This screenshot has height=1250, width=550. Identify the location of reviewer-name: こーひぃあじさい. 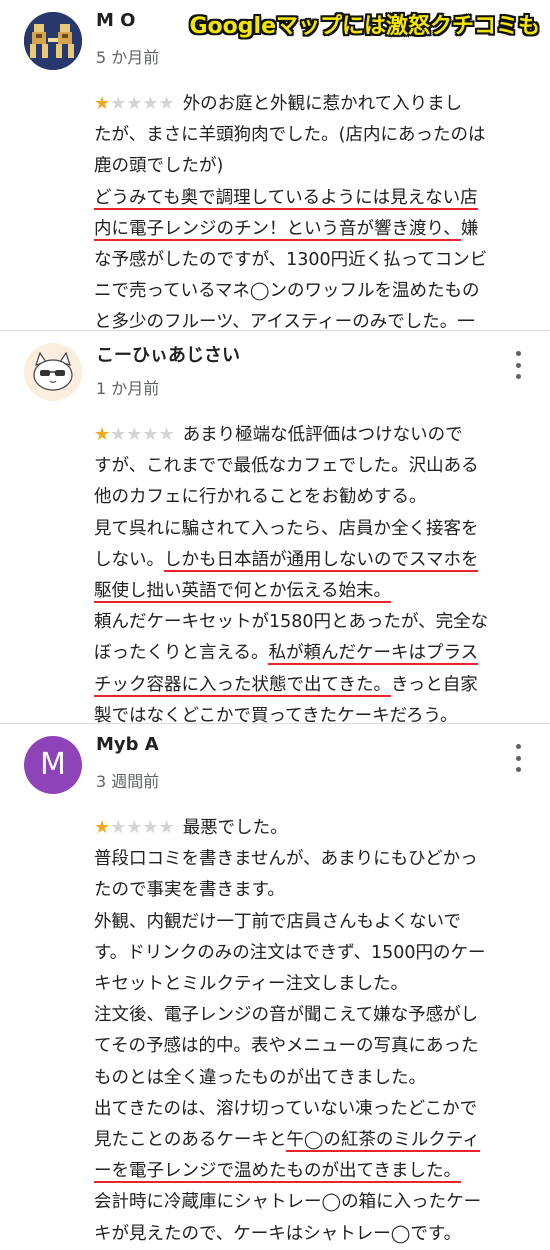
(168, 354).